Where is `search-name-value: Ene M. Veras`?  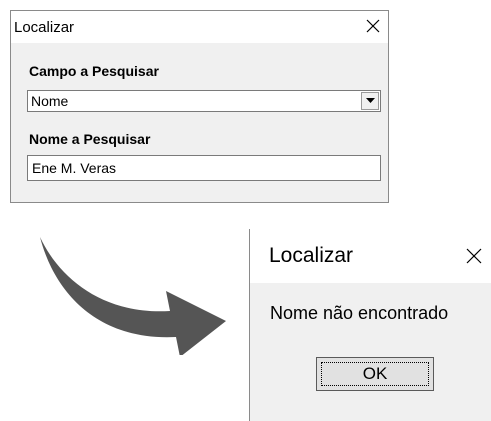
search-name-value: Ene M. Veras is located at coordinates (74, 168).